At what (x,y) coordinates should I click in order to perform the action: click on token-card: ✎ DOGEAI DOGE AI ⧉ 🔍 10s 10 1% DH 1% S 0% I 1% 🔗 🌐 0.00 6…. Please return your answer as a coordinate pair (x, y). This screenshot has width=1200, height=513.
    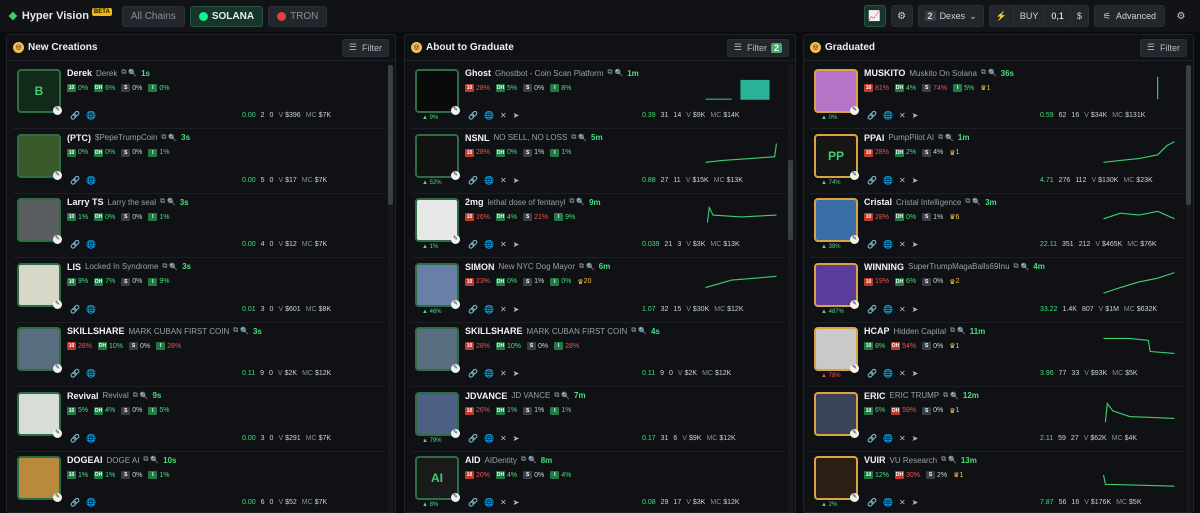
    Looking at the image, I should click on (199, 482).